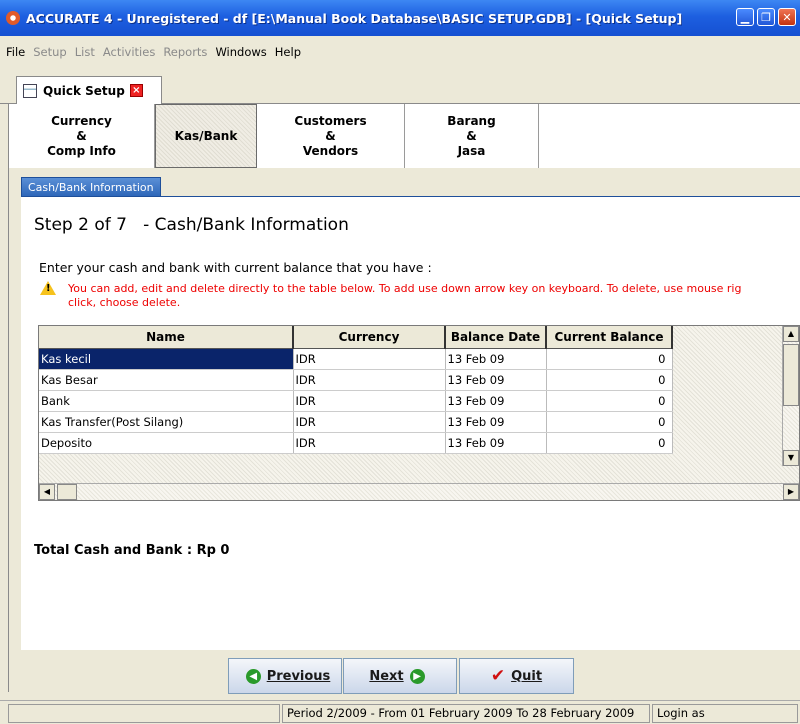  What do you see at coordinates (791, 458) in the screenshot?
I see `scroll-down-arrow-icon: ▼` at bounding box center [791, 458].